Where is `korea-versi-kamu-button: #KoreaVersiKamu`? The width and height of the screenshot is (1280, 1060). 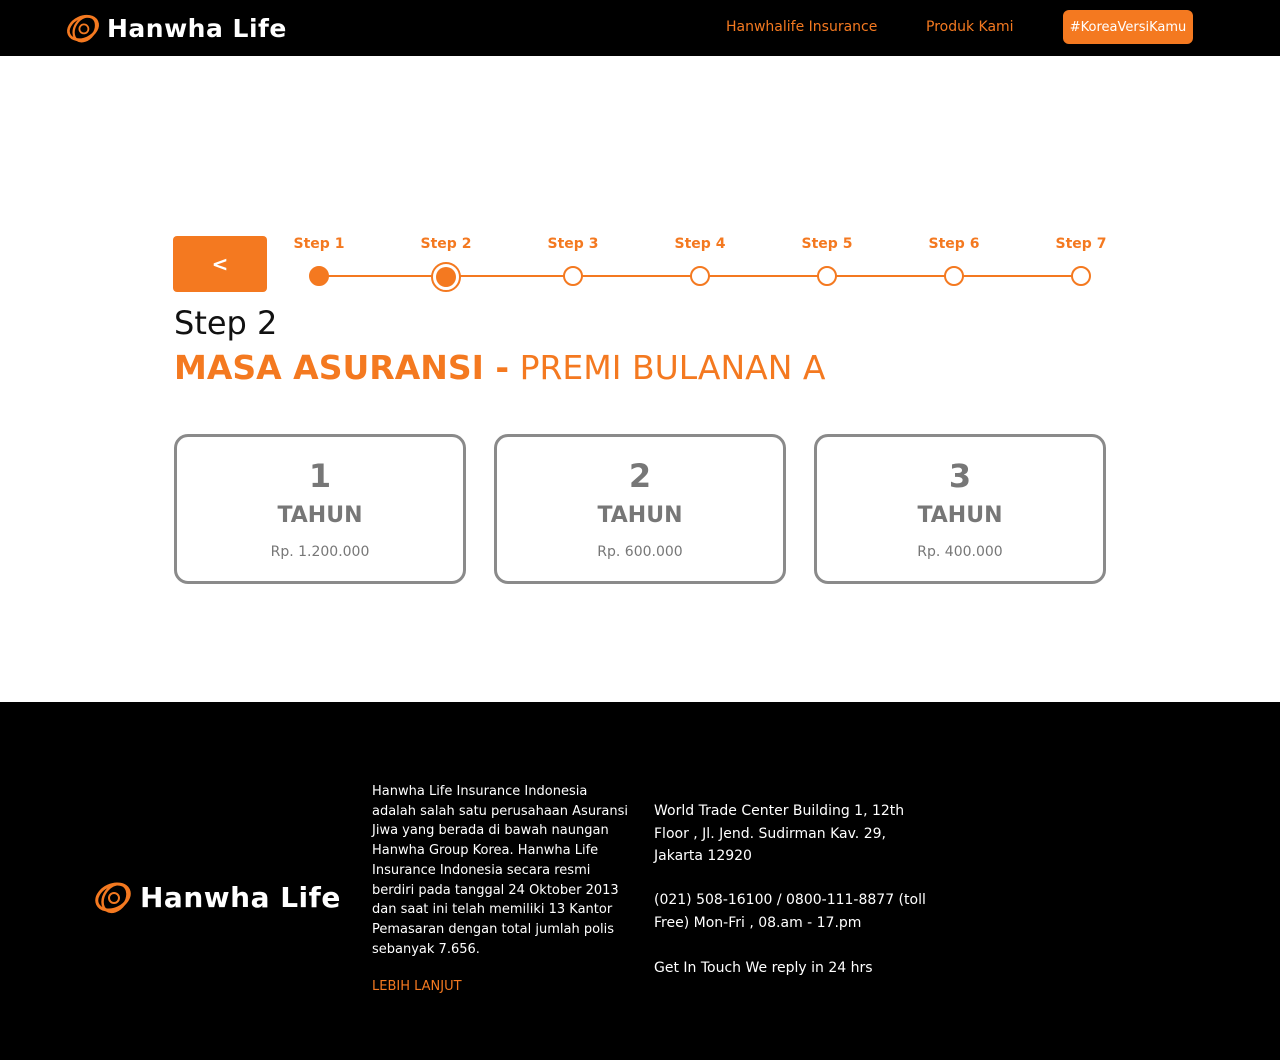 korea-versi-kamu-button: #KoreaVersiKamu is located at coordinates (1128, 27).